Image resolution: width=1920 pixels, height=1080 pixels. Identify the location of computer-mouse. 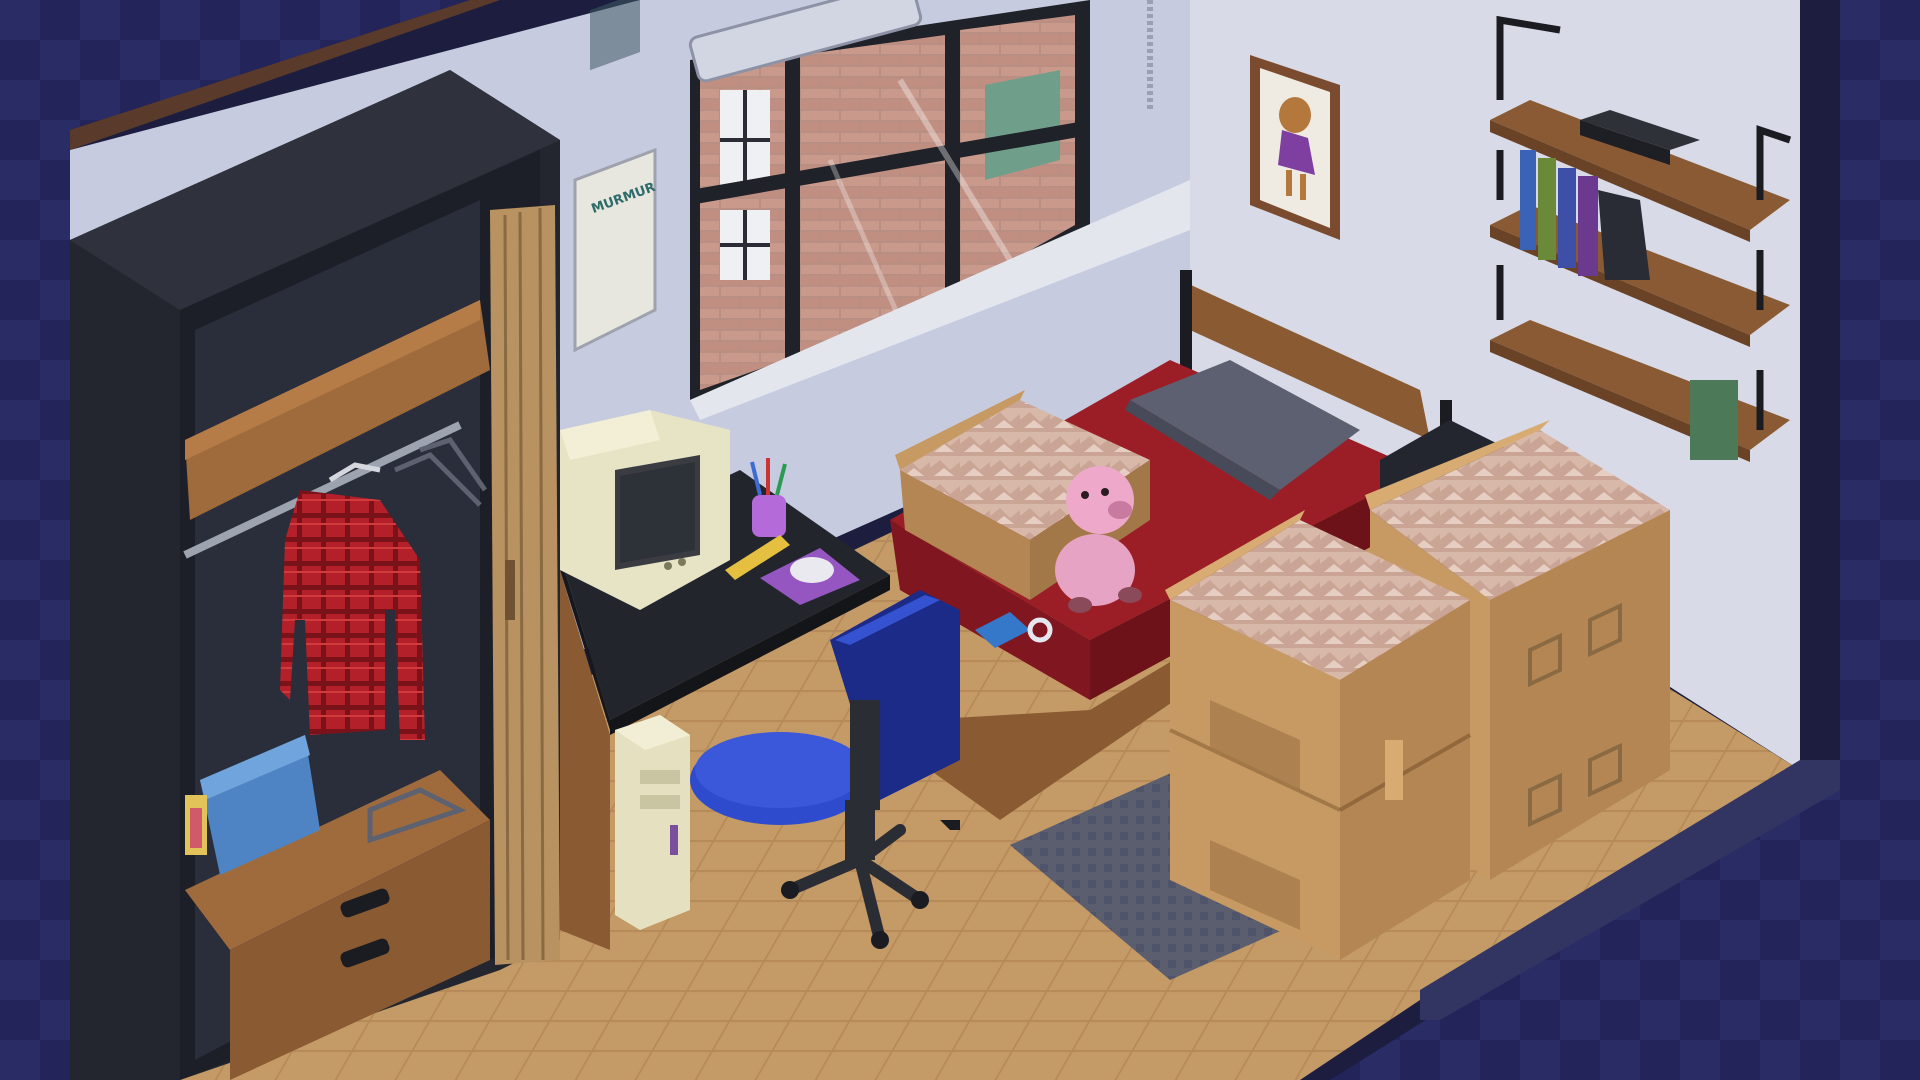
(812, 570).